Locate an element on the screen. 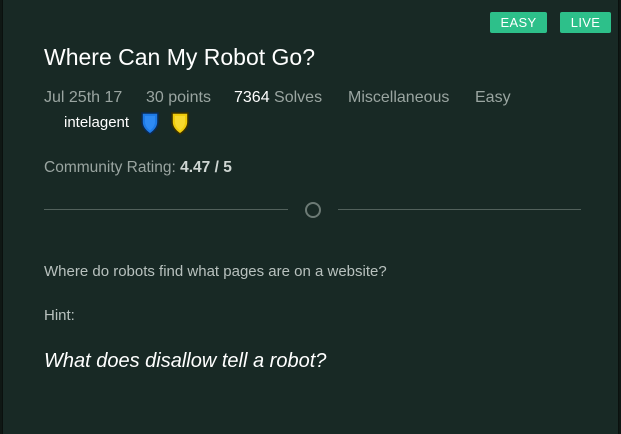 Image resolution: width=621 pixels, height=434 pixels. rating-value: 4.47 / 5 is located at coordinates (206, 167).